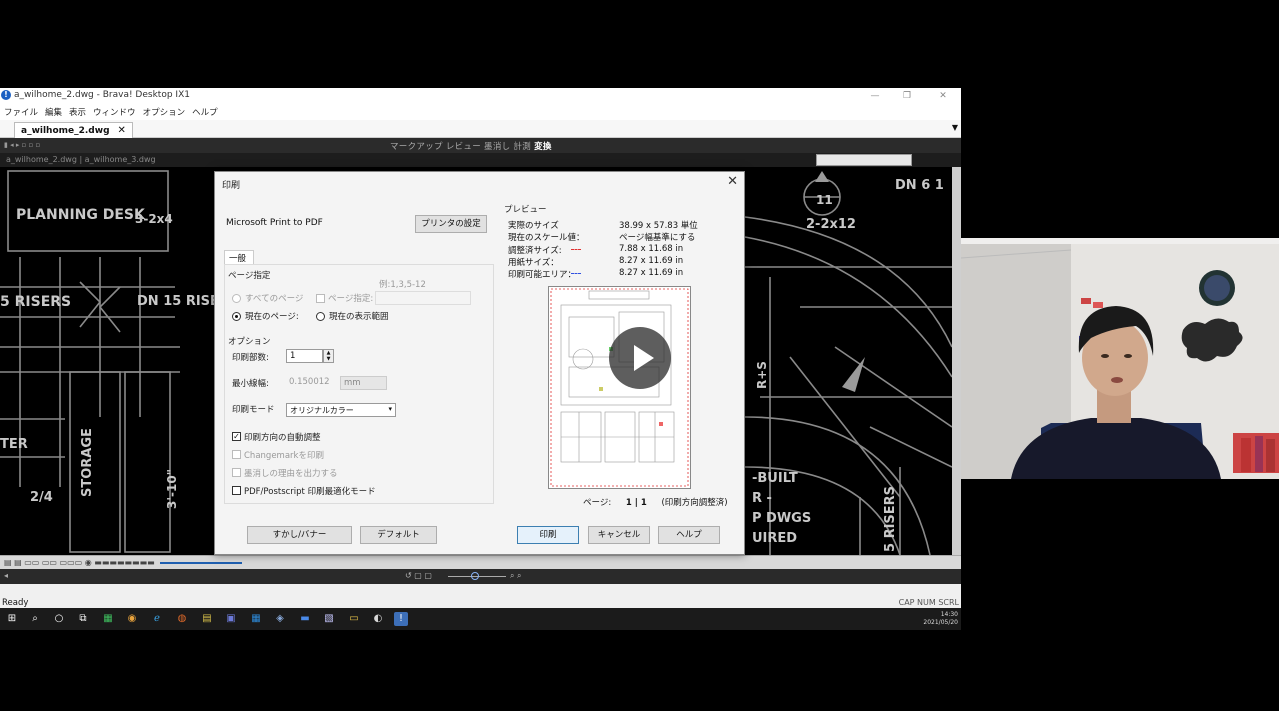  I want to click on checkbox-redaction, so click(236, 472).